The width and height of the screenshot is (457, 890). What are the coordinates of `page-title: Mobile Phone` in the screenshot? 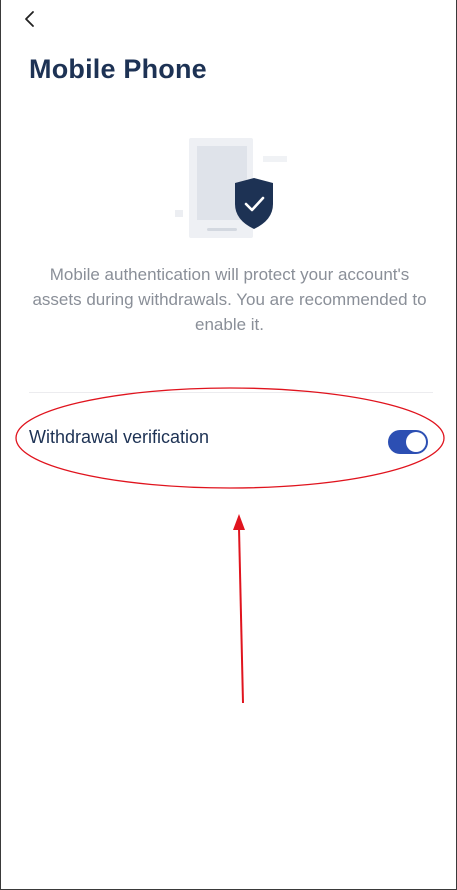 It's located at (118, 69).